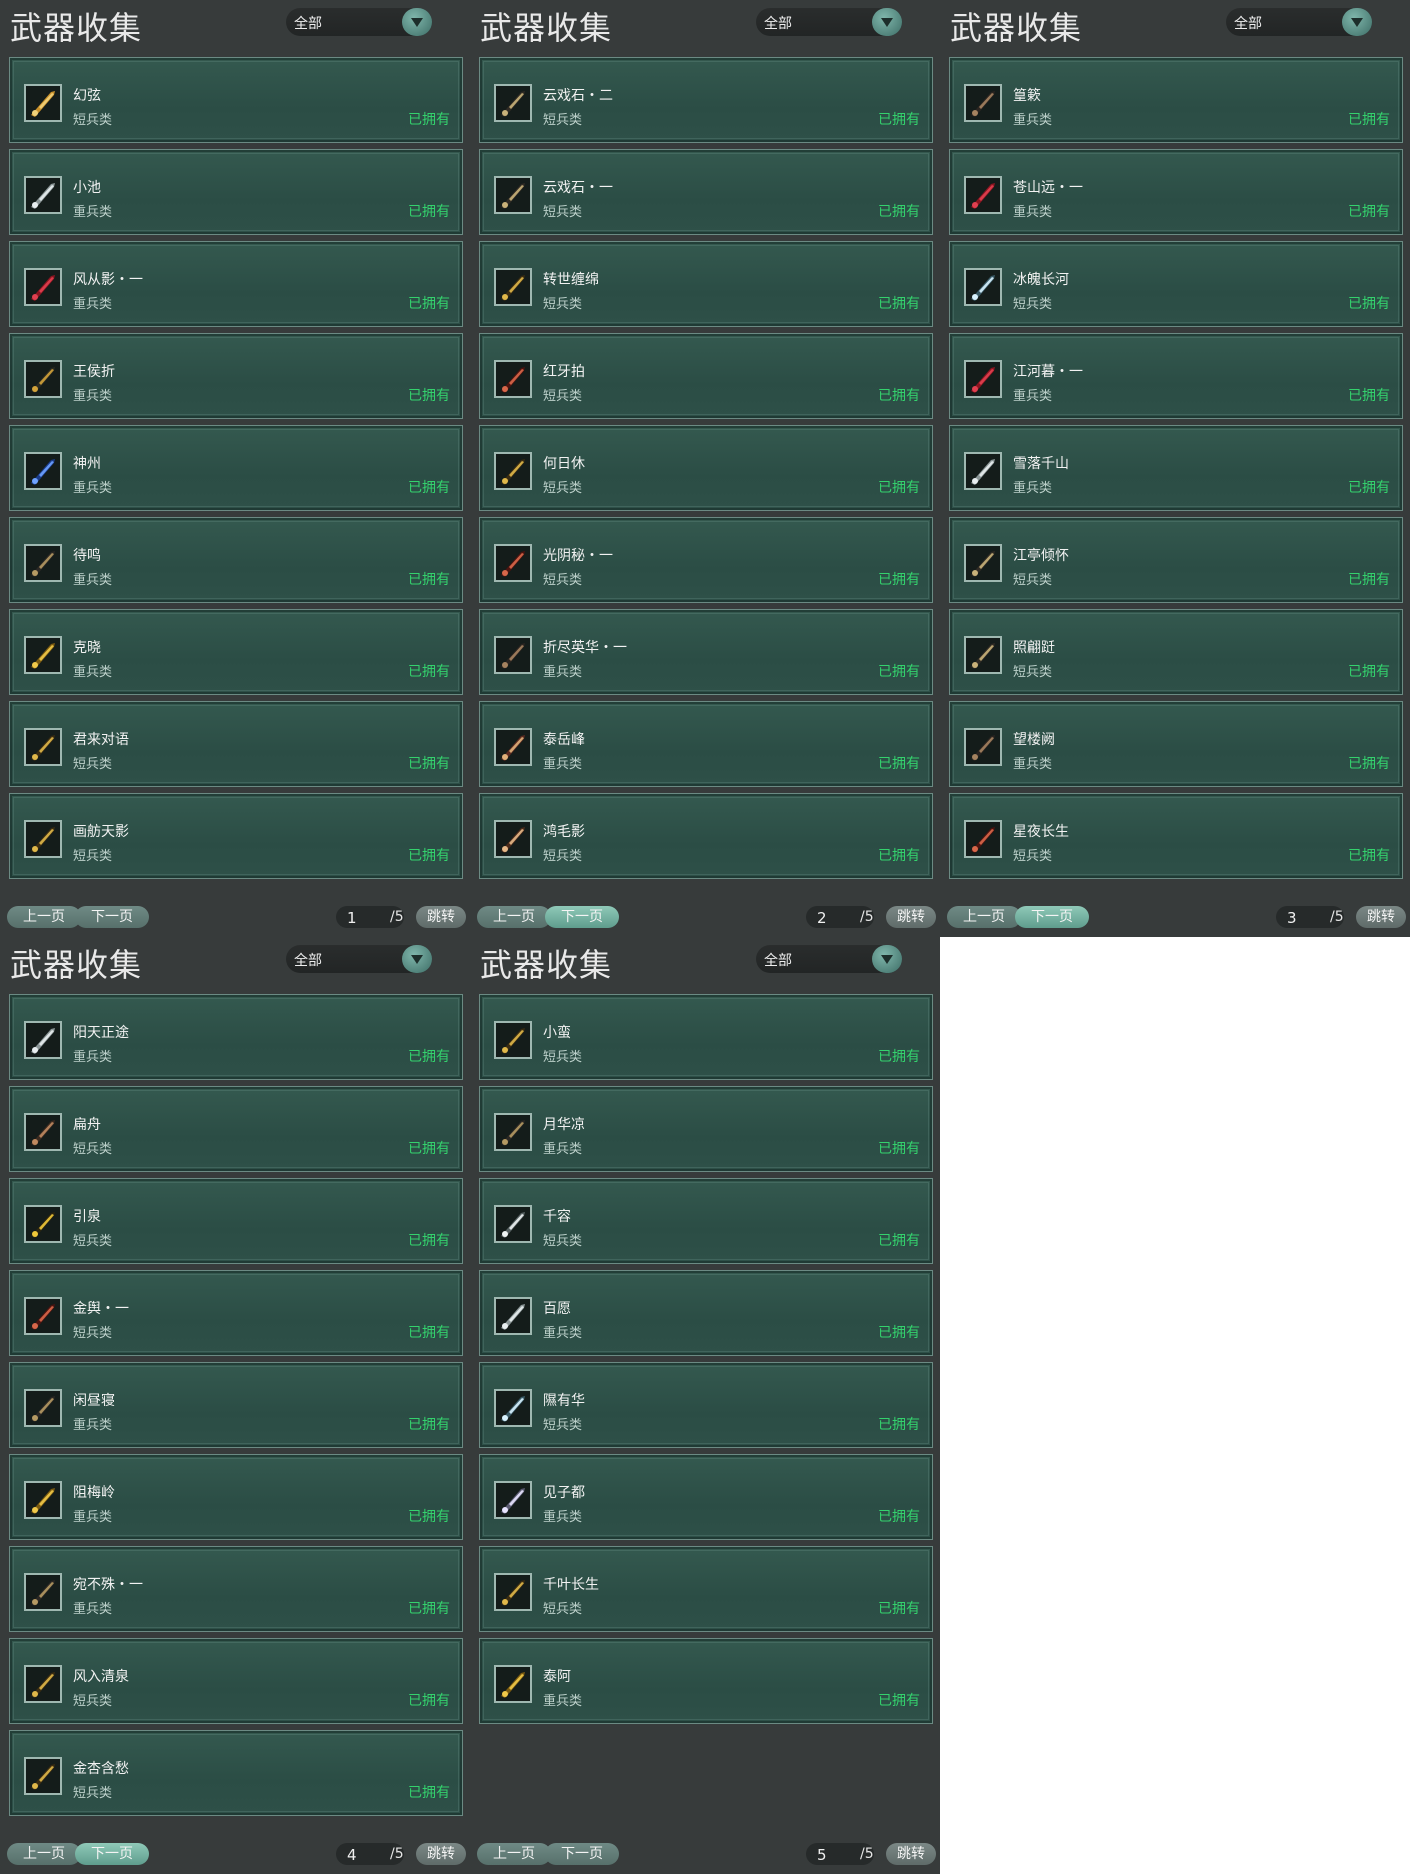  I want to click on weapon-name: 星夜长生, so click(1041, 832).